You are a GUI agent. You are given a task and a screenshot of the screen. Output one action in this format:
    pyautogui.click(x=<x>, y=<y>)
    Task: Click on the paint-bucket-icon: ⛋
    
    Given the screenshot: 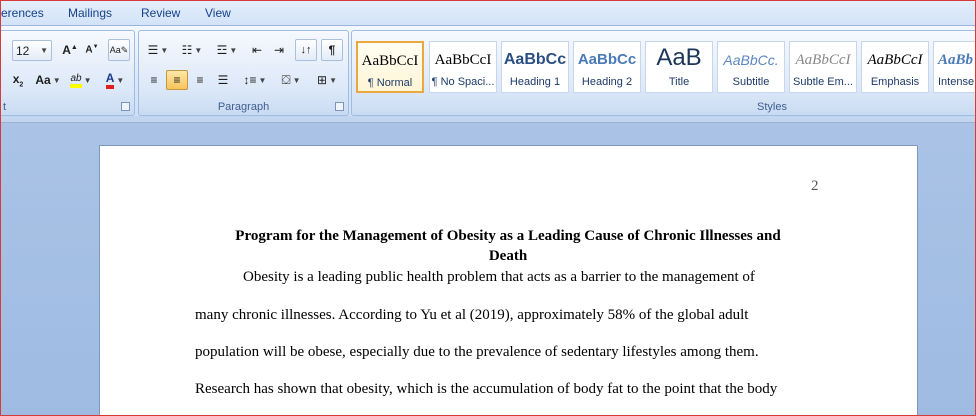 What is the action you would take?
    pyautogui.click(x=286, y=79)
    